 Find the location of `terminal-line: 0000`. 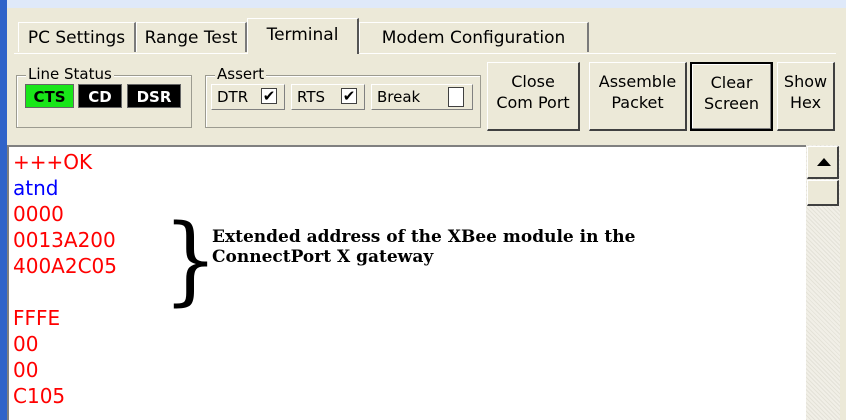

terminal-line: 0000 is located at coordinates (38, 214).